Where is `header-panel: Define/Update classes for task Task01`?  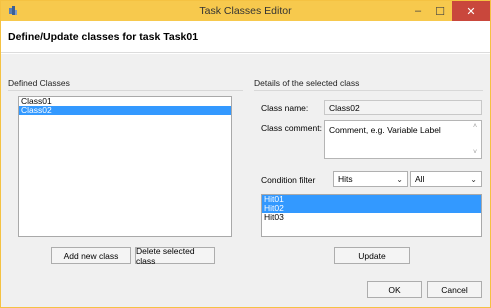
header-panel: Define/Update classes for task Task01 is located at coordinates (245, 37).